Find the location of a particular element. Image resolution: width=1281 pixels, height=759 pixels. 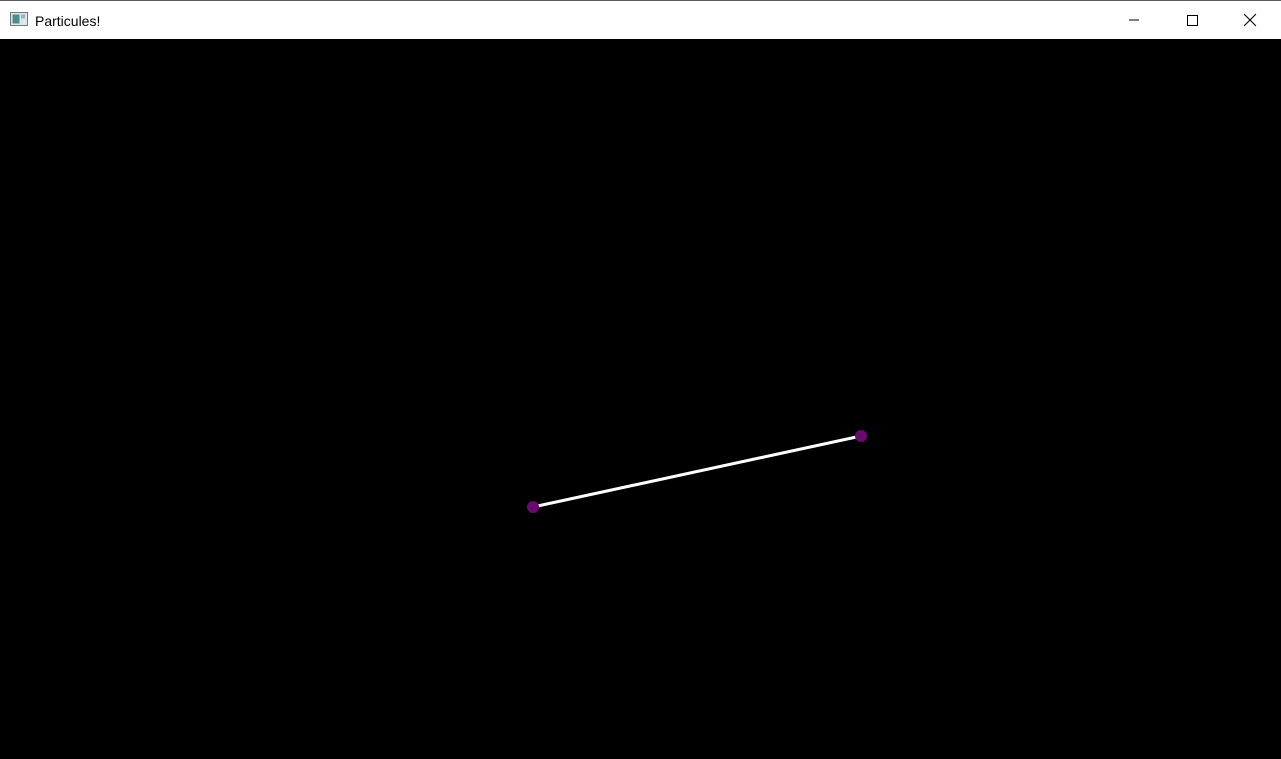

minimize-icon is located at coordinates (1134, 20).